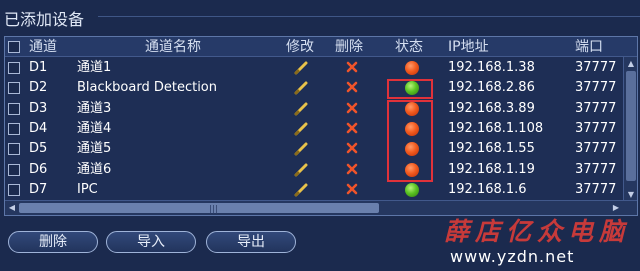 This screenshot has width=640, height=271. I want to click on ip-address: 192.168.2.86, so click(491, 88).